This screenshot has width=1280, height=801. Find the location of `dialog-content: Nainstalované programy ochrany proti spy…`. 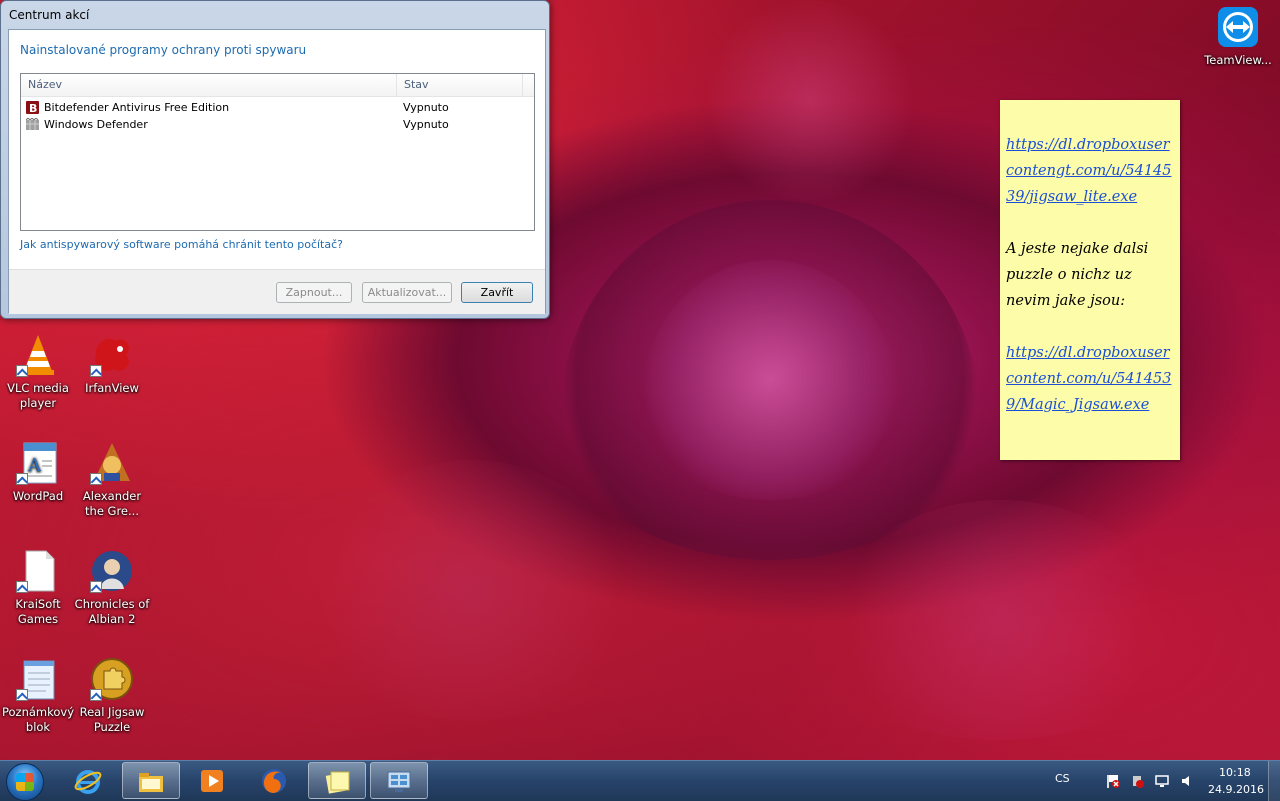

dialog-content: Nainstalované programy ochrany proti spy… is located at coordinates (277, 171).